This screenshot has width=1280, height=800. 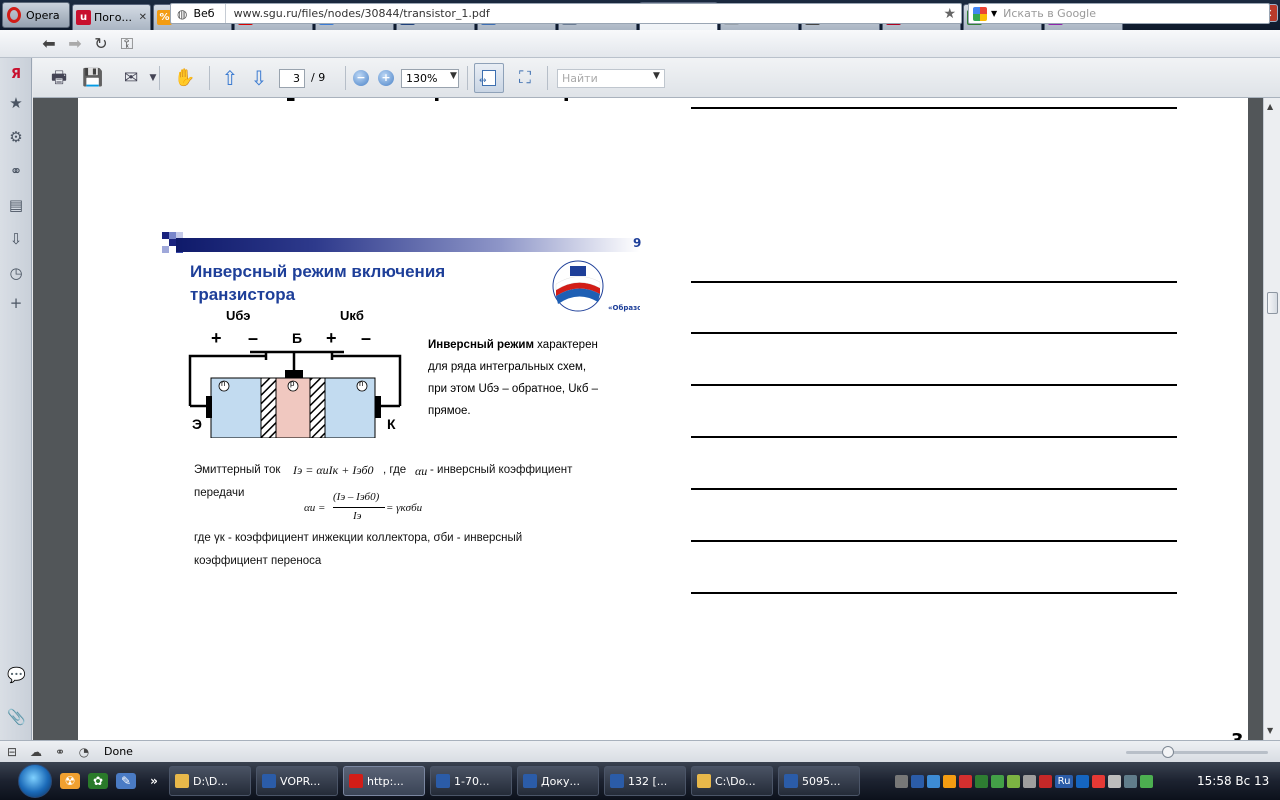 I want to click on tray-alert-icon, so click(x=965, y=781).